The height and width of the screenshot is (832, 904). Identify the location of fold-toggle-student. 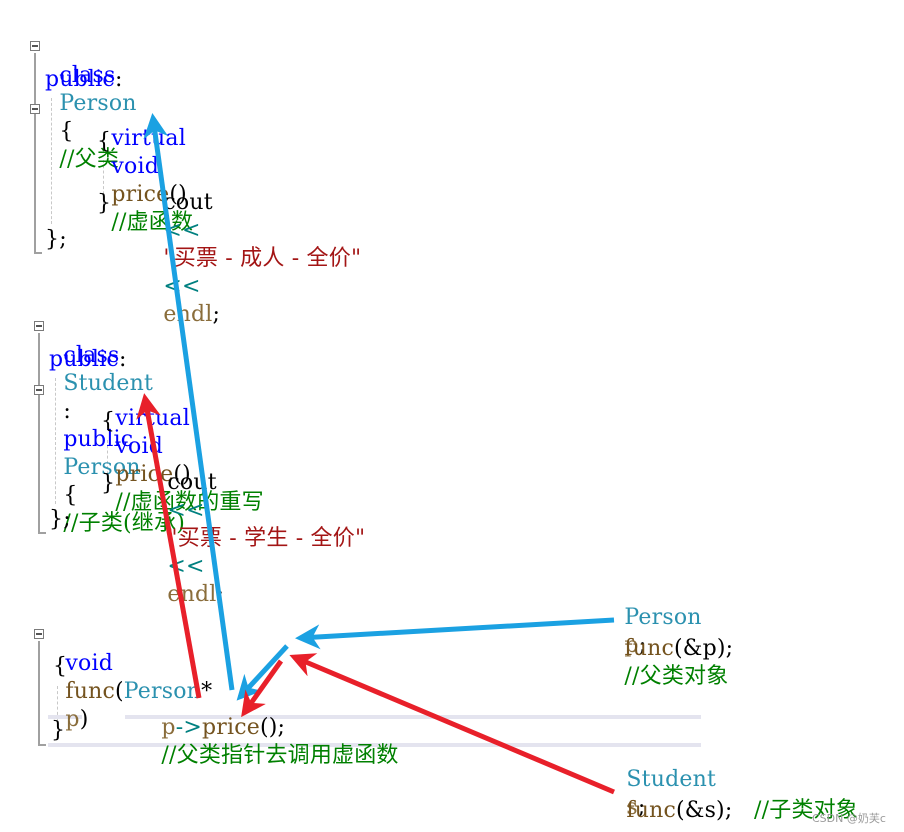
(39, 326).